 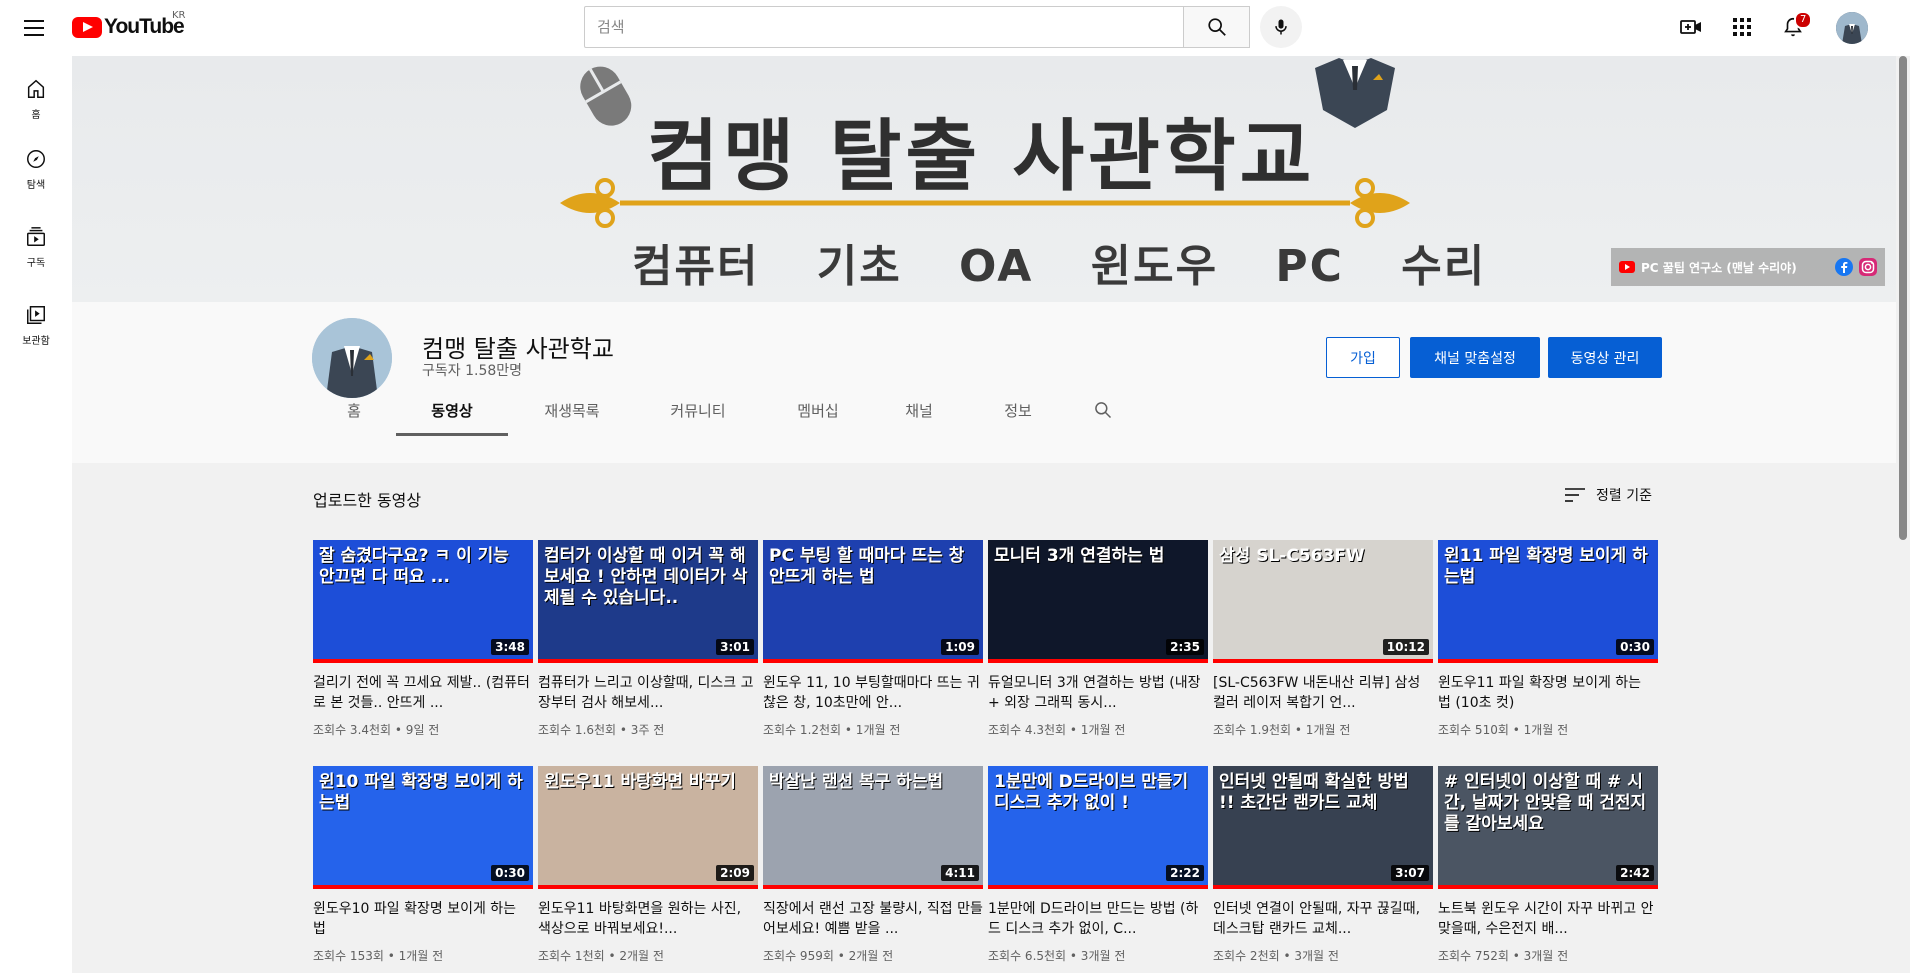 I want to click on search-box, so click(x=884, y=27).